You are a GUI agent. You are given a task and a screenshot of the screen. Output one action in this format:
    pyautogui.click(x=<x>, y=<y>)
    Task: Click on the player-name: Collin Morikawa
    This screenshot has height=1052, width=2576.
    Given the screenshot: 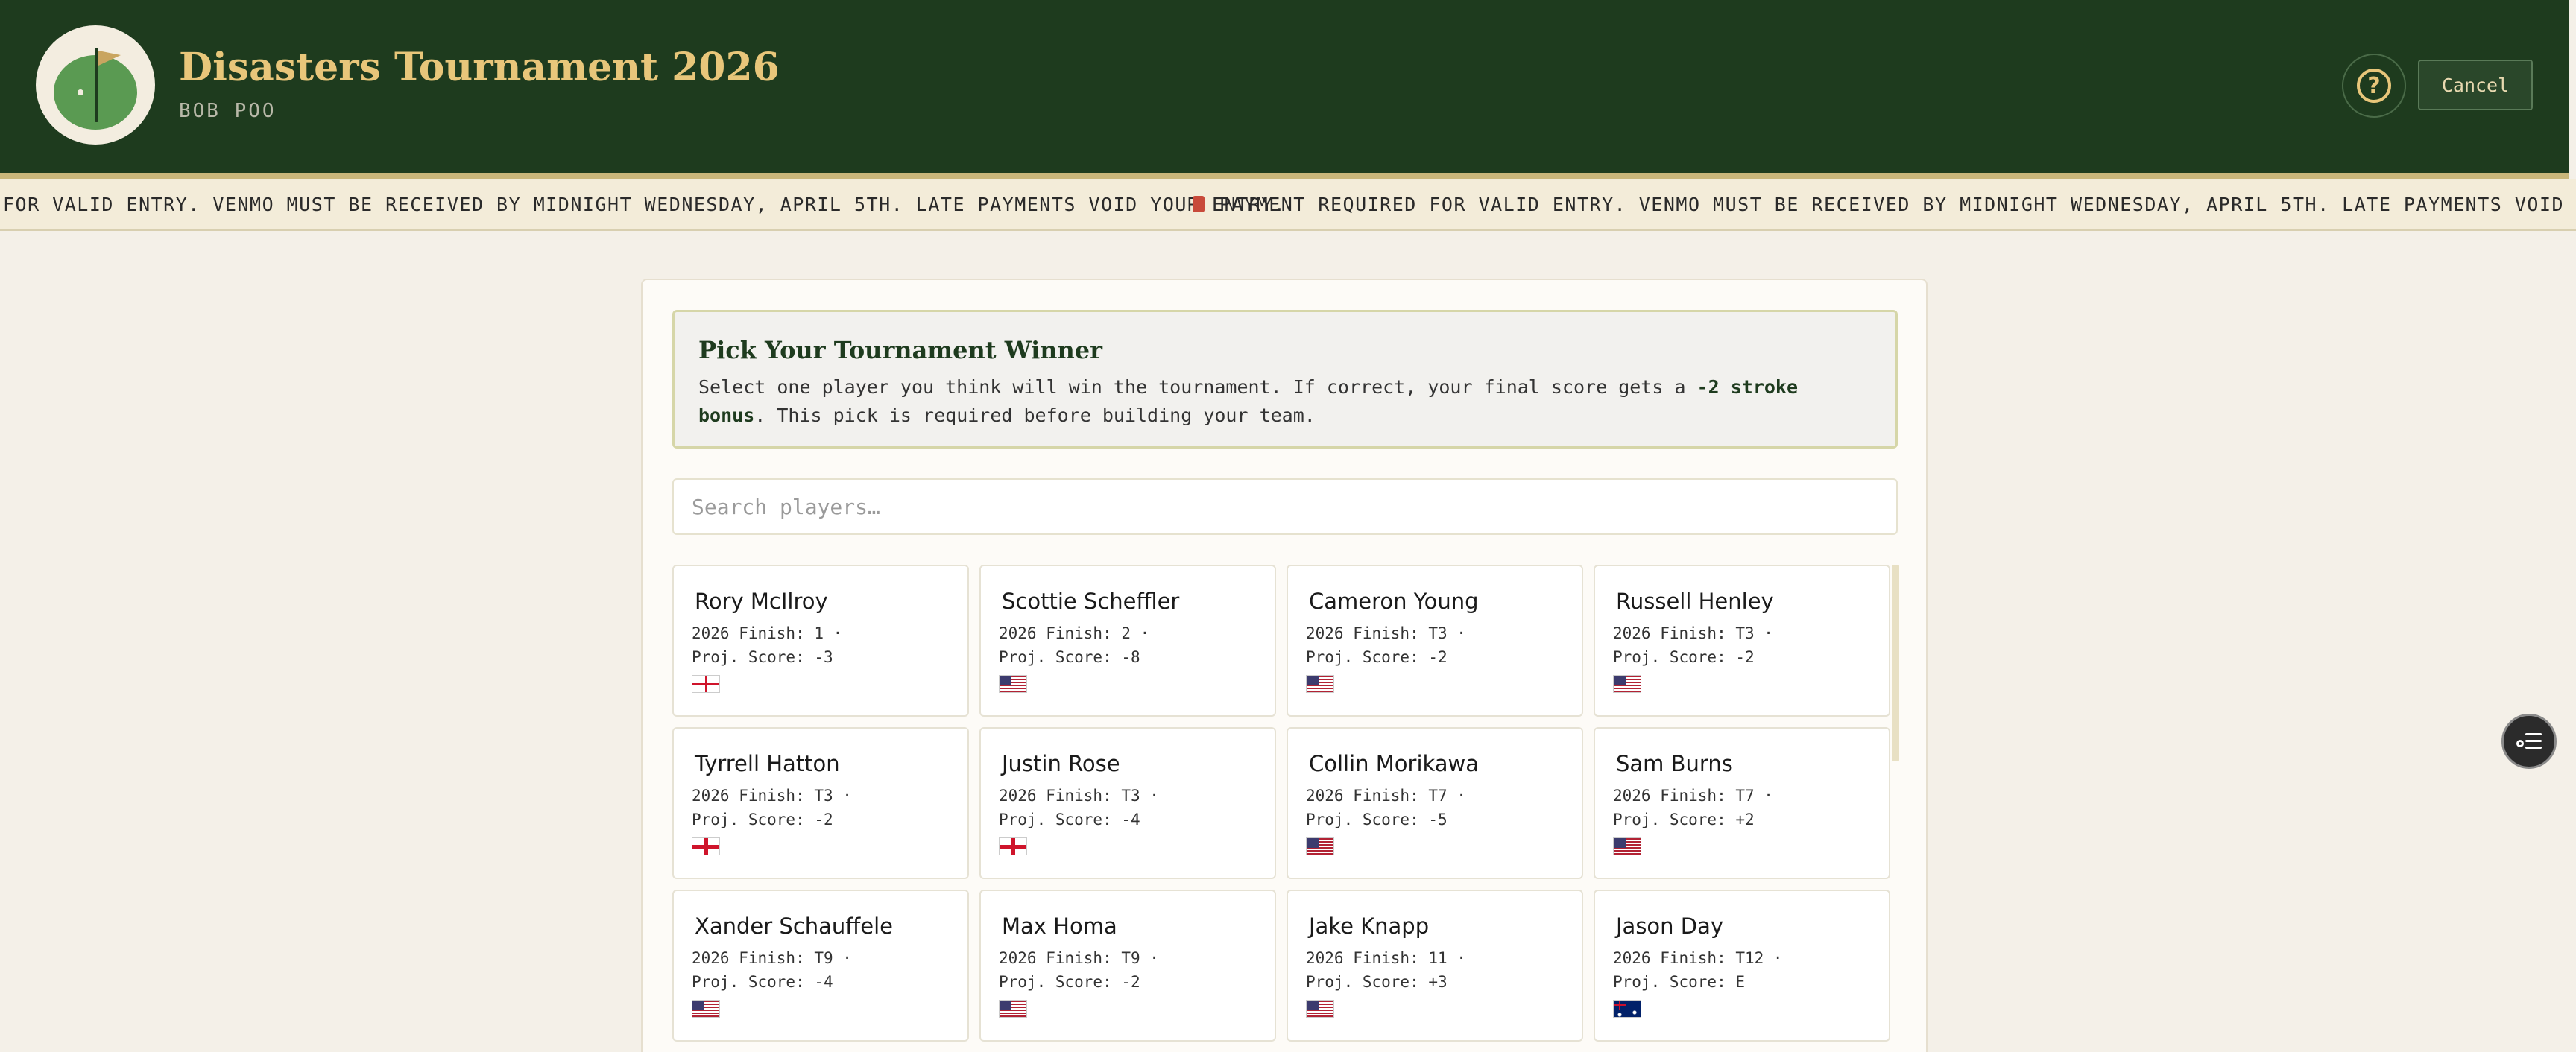 What is the action you would take?
    pyautogui.click(x=1394, y=764)
    